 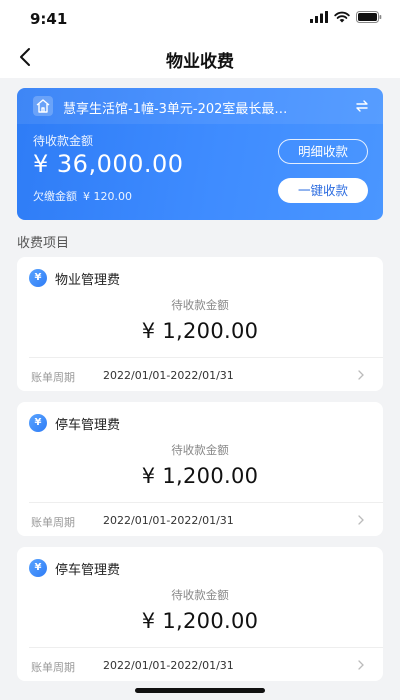 What do you see at coordinates (200, 62) in the screenshot?
I see `page-title: 物业收费` at bounding box center [200, 62].